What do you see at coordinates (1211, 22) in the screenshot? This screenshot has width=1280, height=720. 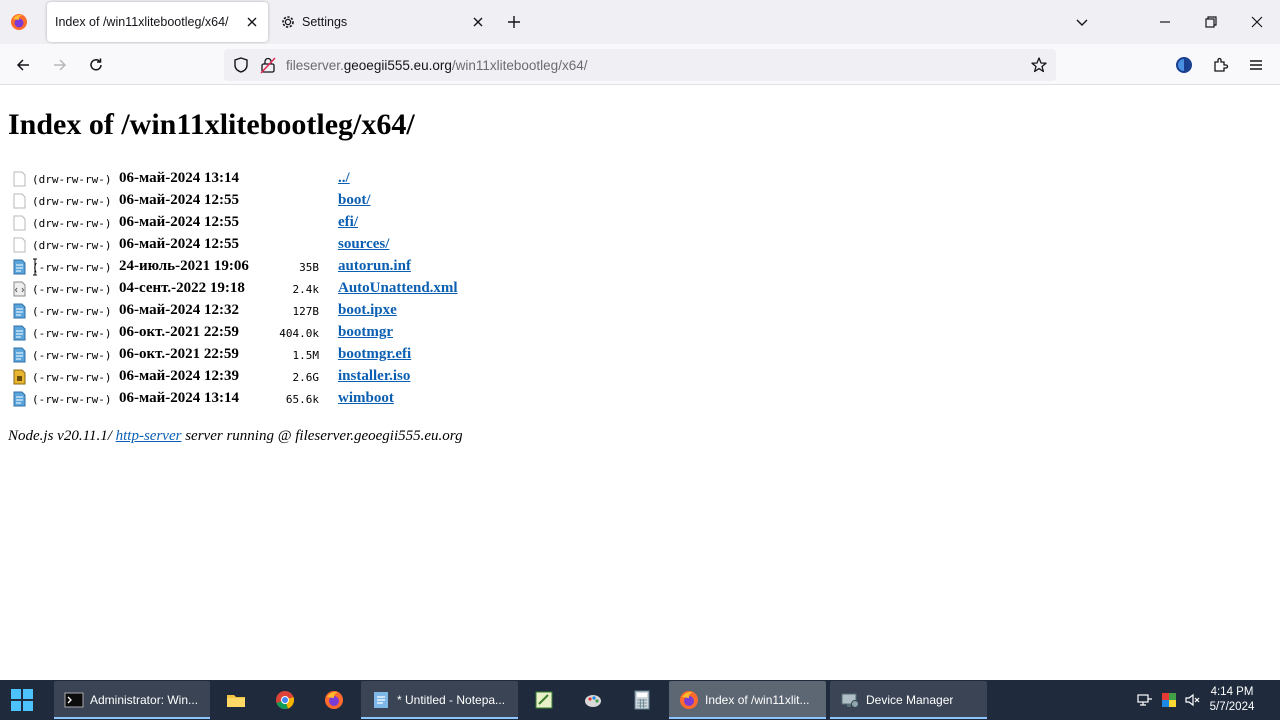 I see `restore-icon` at bounding box center [1211, 22].